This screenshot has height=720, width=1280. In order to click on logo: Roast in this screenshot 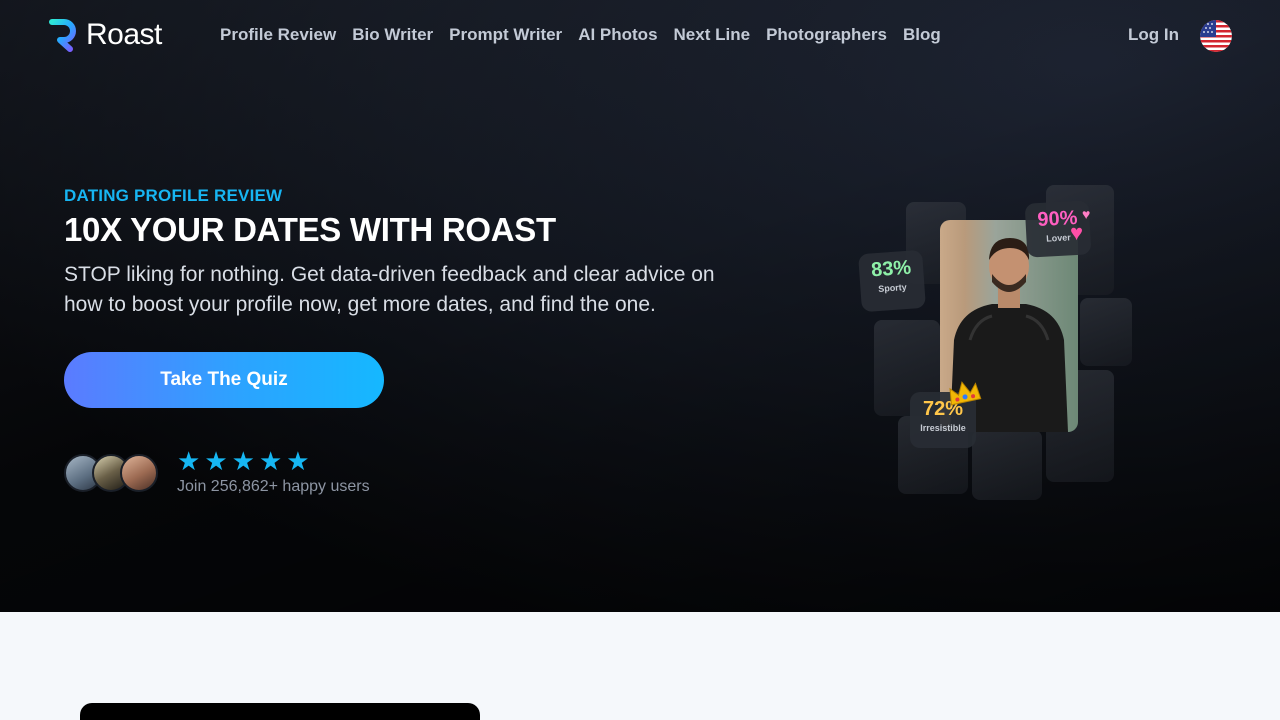, I will do `click(105, 35)`.